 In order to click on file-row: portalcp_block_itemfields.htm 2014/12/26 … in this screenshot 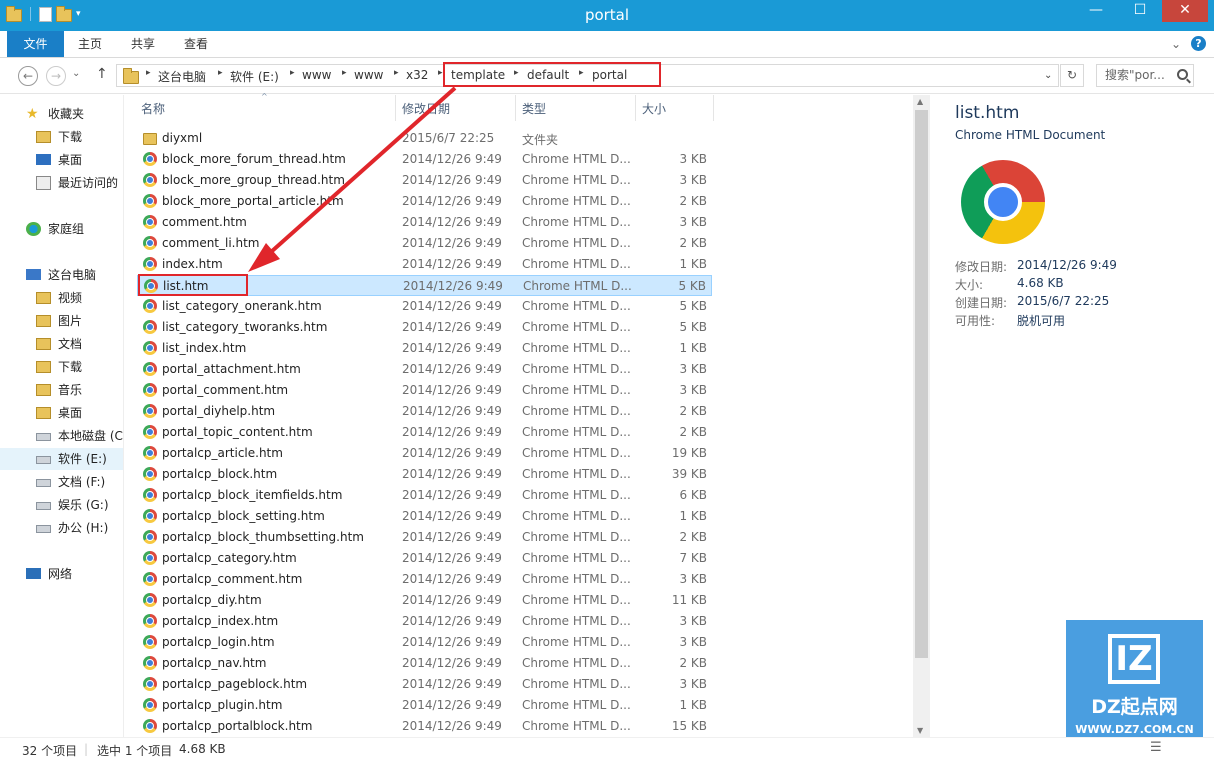, I will do `click(424, 495)`.